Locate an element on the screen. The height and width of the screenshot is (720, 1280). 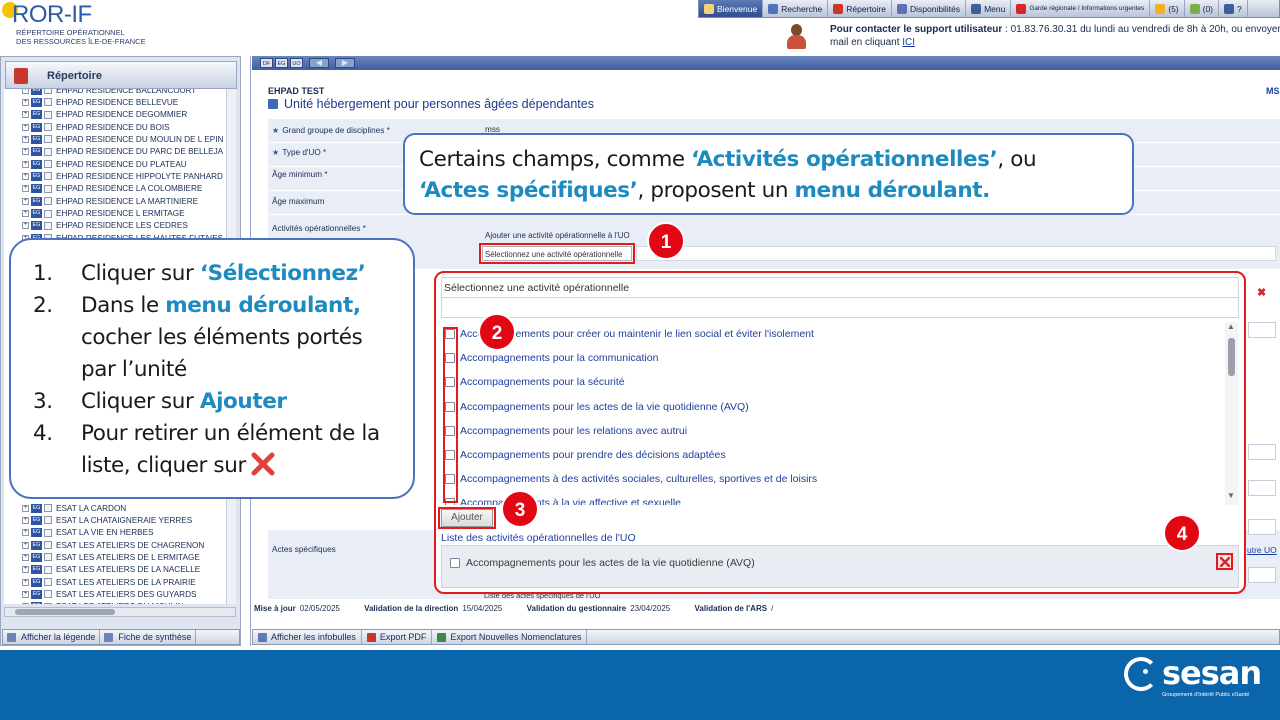
infobulles-button: Afficher les infobulles is located at coordinates (307, 637).